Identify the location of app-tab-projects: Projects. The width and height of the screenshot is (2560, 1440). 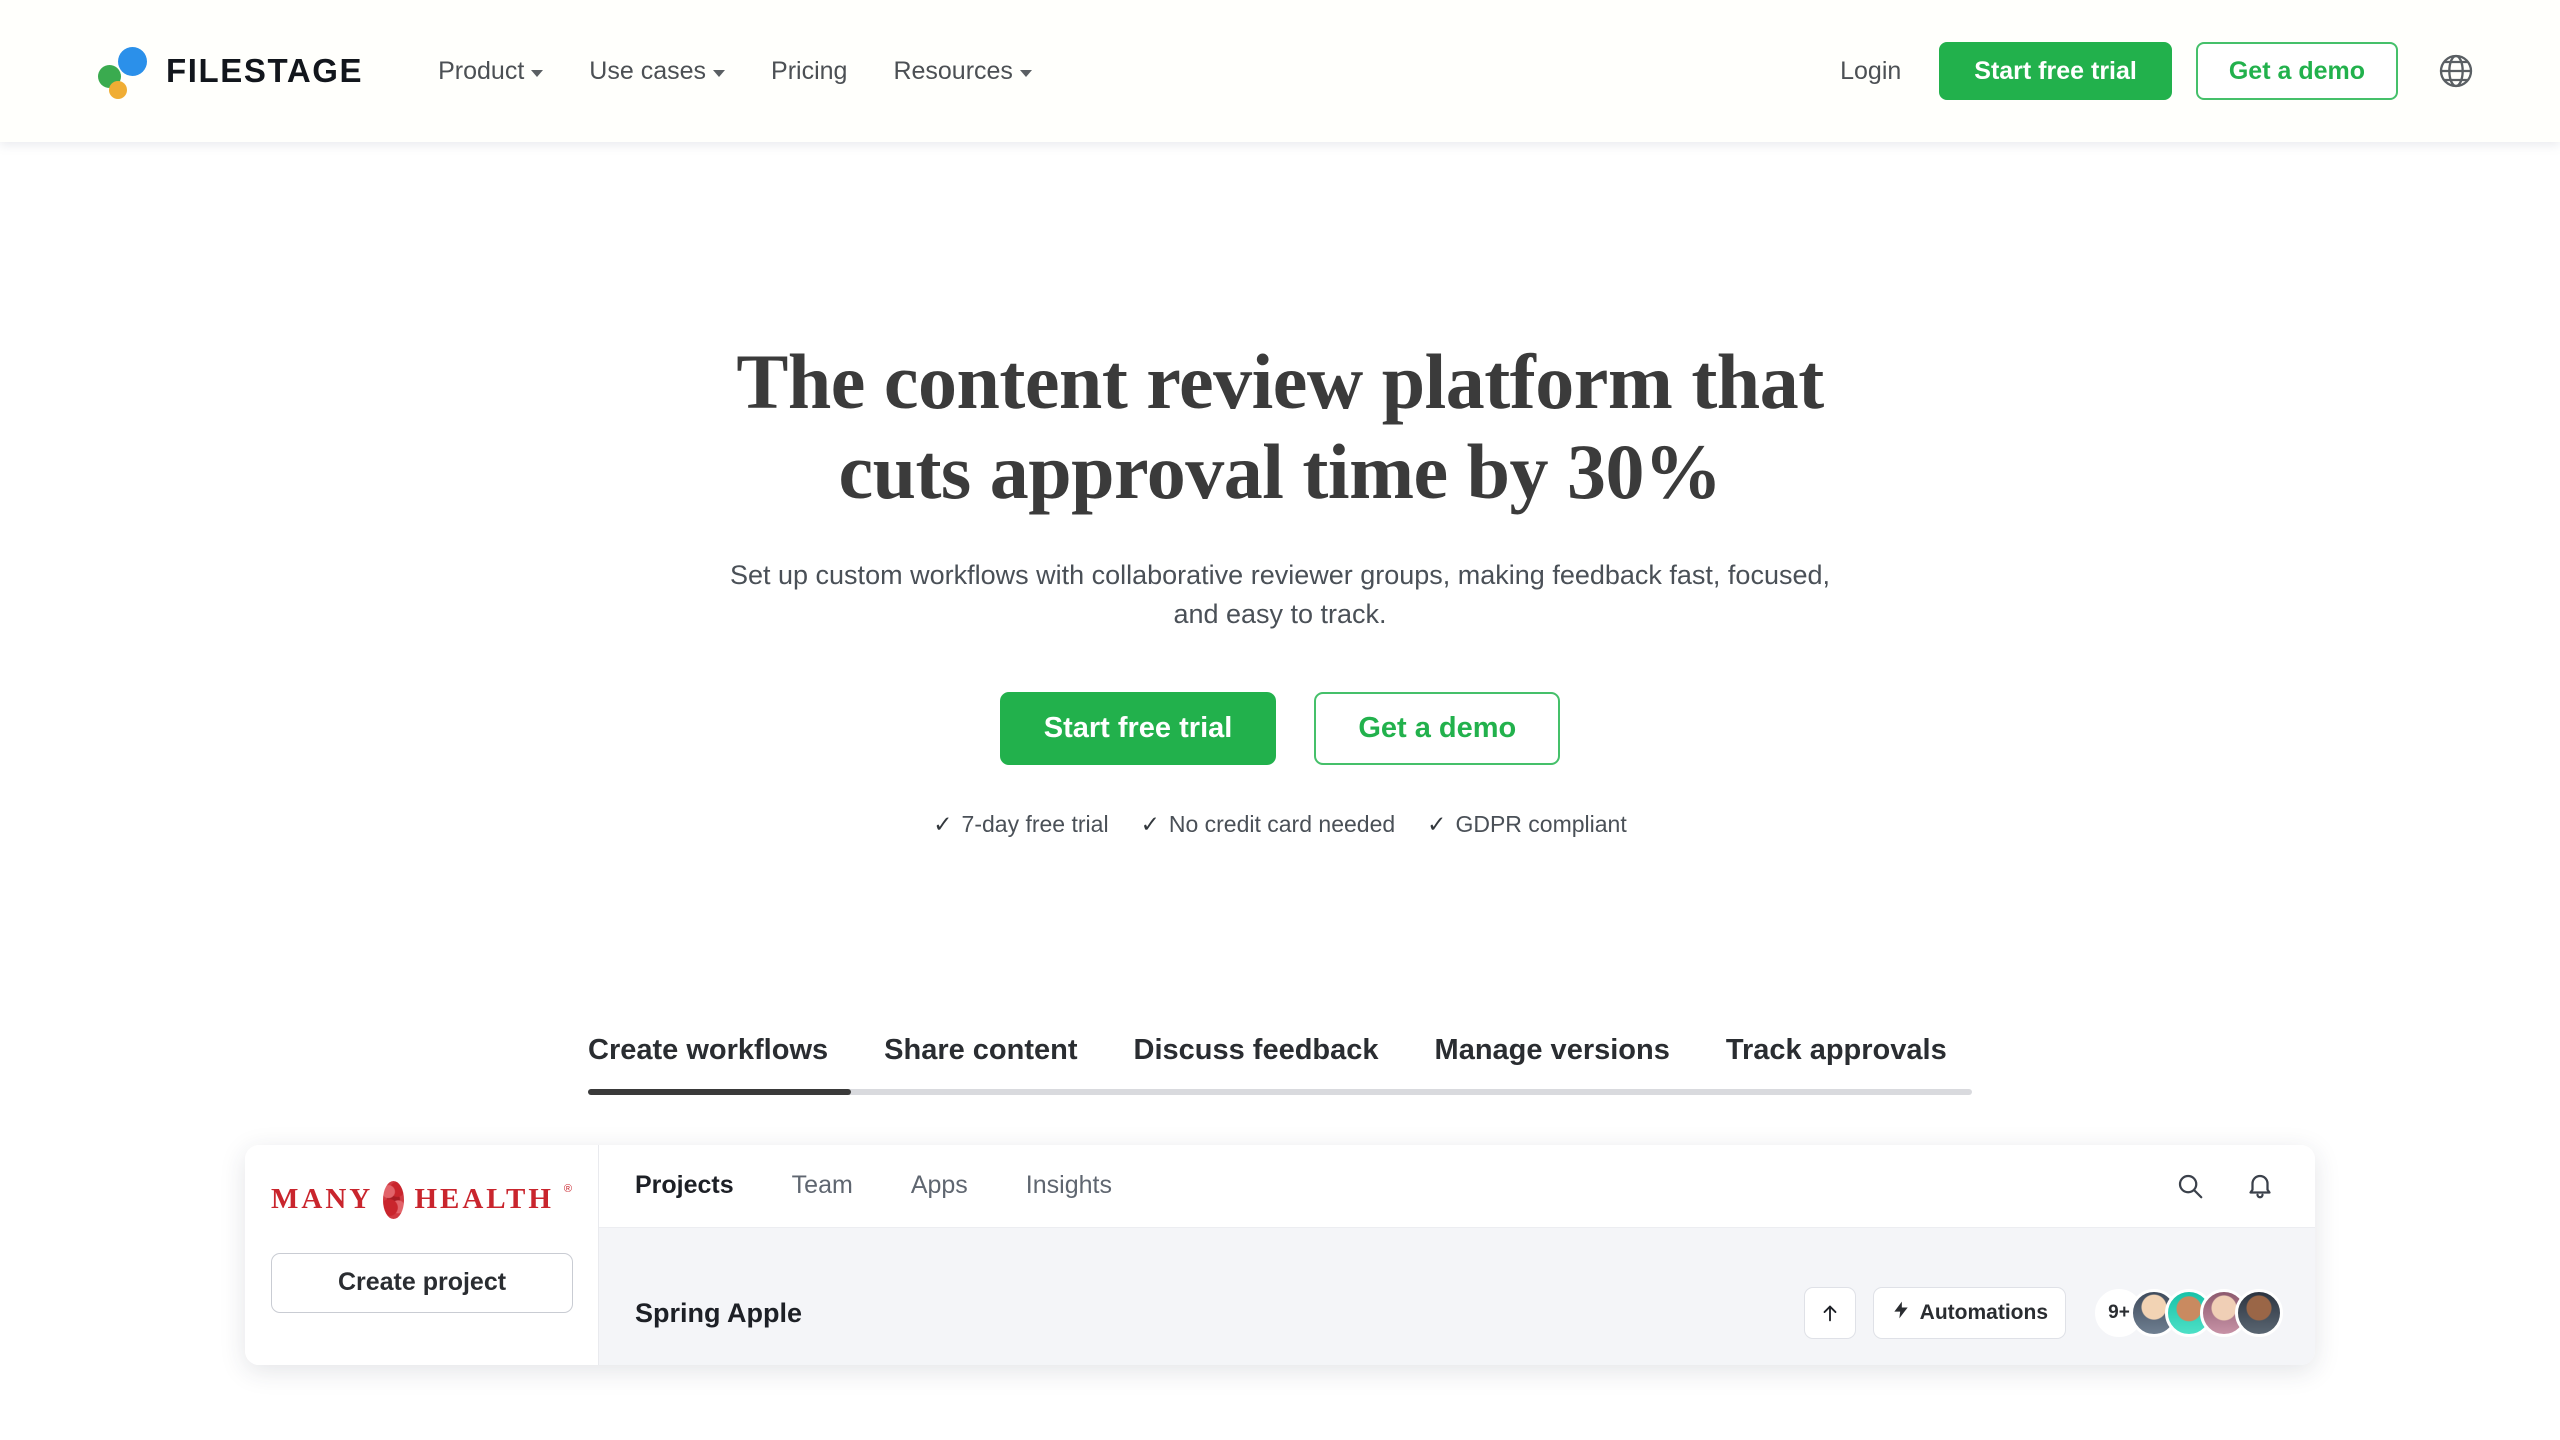
(699, 1185).